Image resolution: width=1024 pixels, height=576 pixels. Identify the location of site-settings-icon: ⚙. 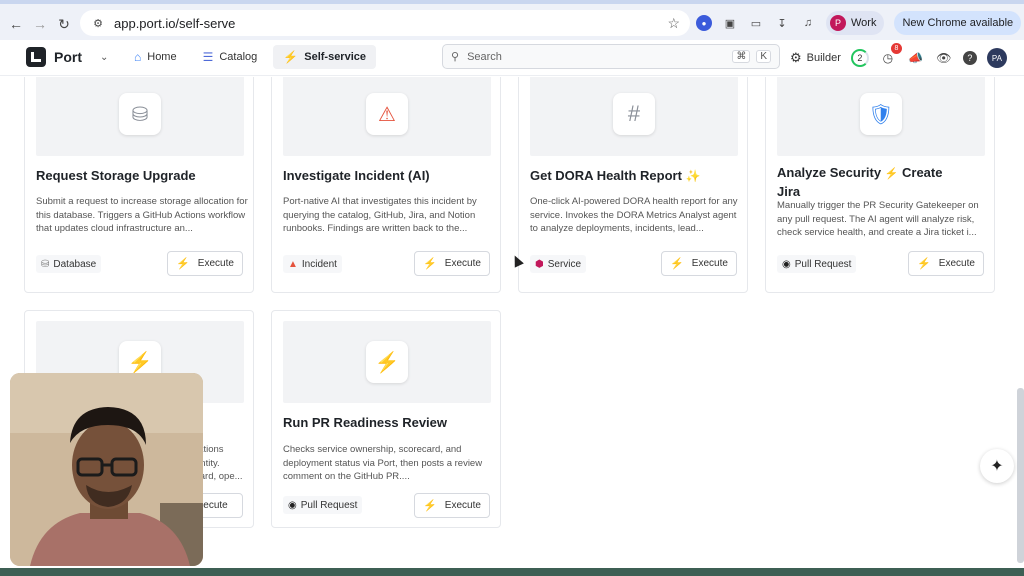
(98, 23).